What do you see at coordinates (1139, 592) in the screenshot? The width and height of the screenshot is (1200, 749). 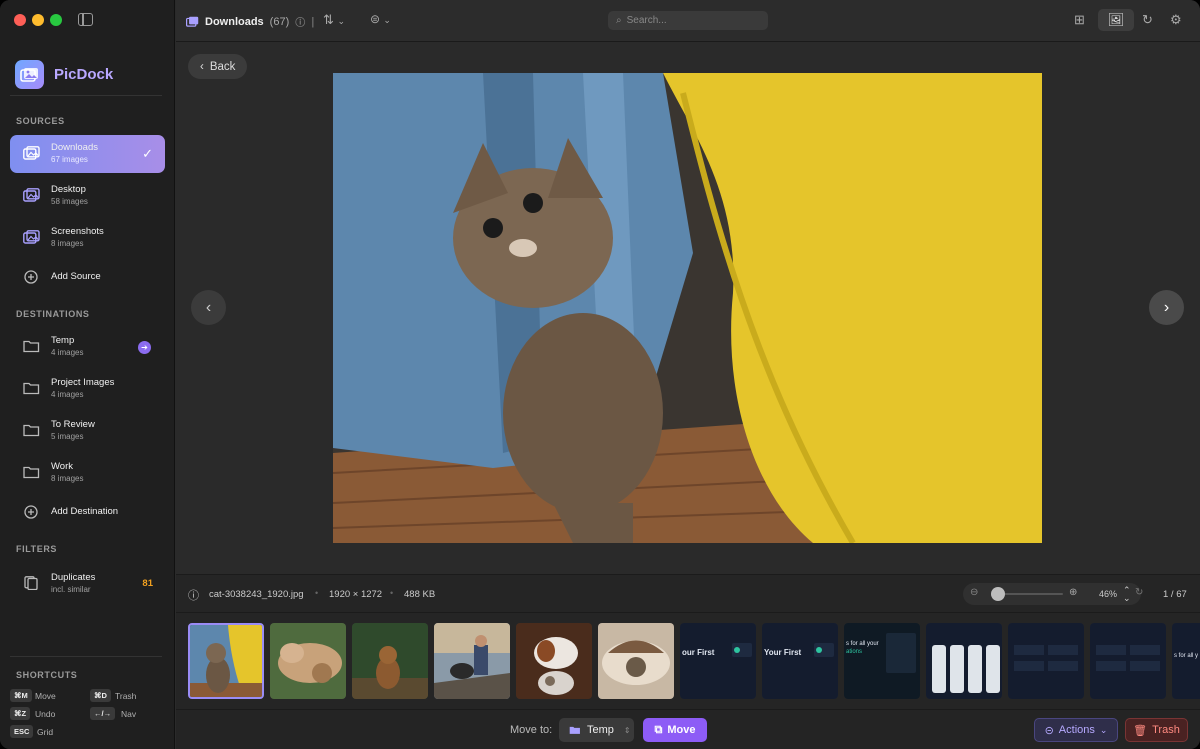 I see `reset-zoom-icon: ↻` at bounding box center [1139, 592].